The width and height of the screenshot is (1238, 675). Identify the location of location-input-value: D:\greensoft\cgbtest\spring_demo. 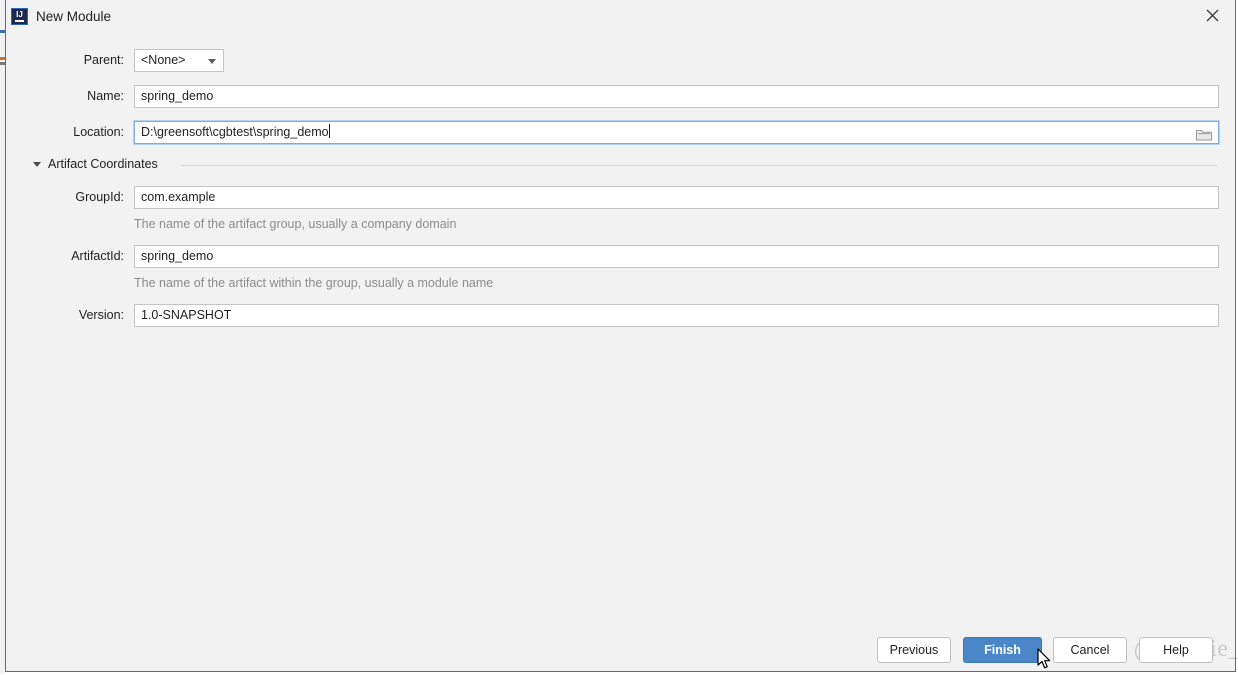
(235, 132).